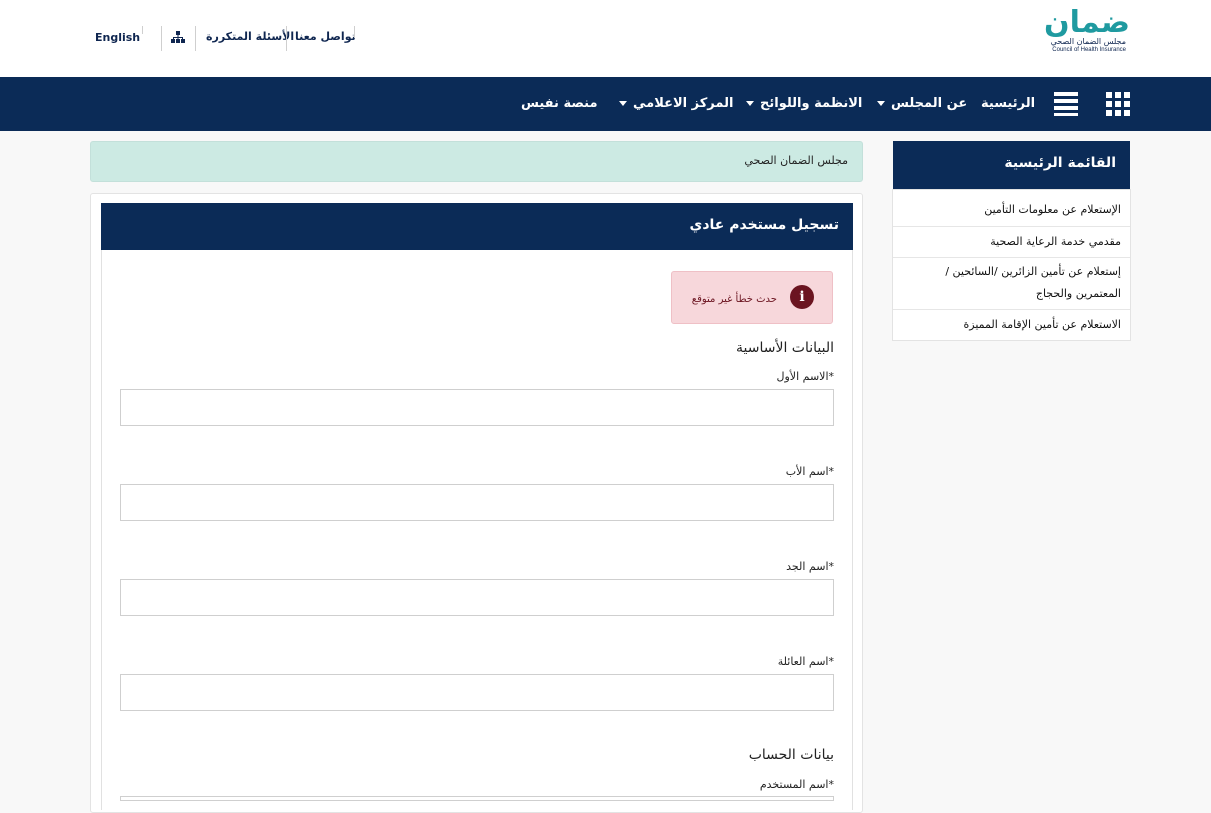 The height and width of the screenshot is (813, 1211). I want to click on sidebar-item-label: الاستعلام عن تأمين الإقامة المميزة, so click(1042, 324).